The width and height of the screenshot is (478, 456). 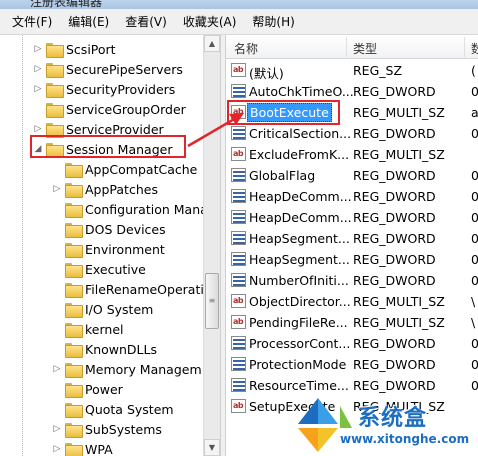 What do you see at coordinates (378, 70) in the screenshot?
I see `value-type: REG_SZ` at bounding box center [378, 70].